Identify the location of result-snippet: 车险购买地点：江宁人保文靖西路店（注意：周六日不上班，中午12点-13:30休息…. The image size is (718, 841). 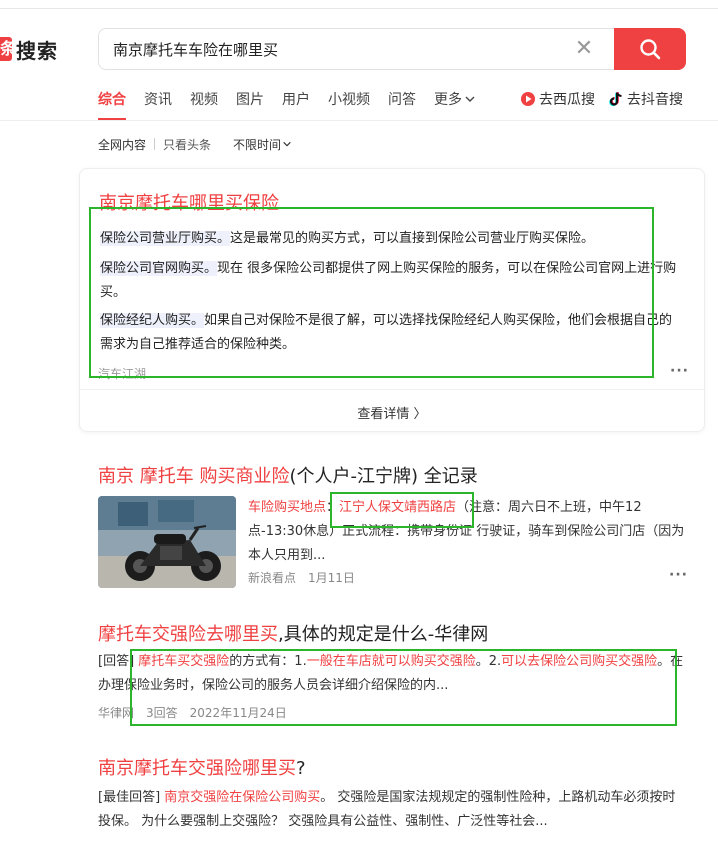
(468, 532).